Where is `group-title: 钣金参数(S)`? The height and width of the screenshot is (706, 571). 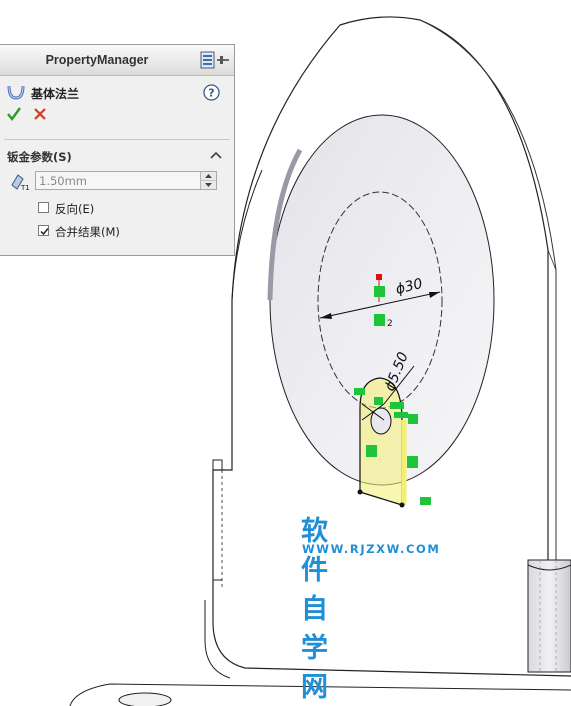 group-title: 钣金参数(S) is located at coordinates (39, 157).